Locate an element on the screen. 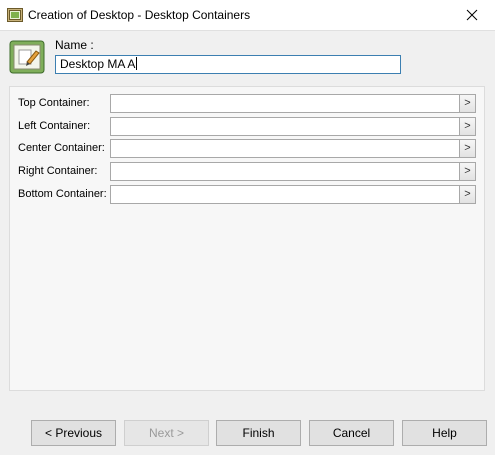 The image size is (495, 455). bottom-container-label: Bottom Container: is located at coordinates (62, 194).